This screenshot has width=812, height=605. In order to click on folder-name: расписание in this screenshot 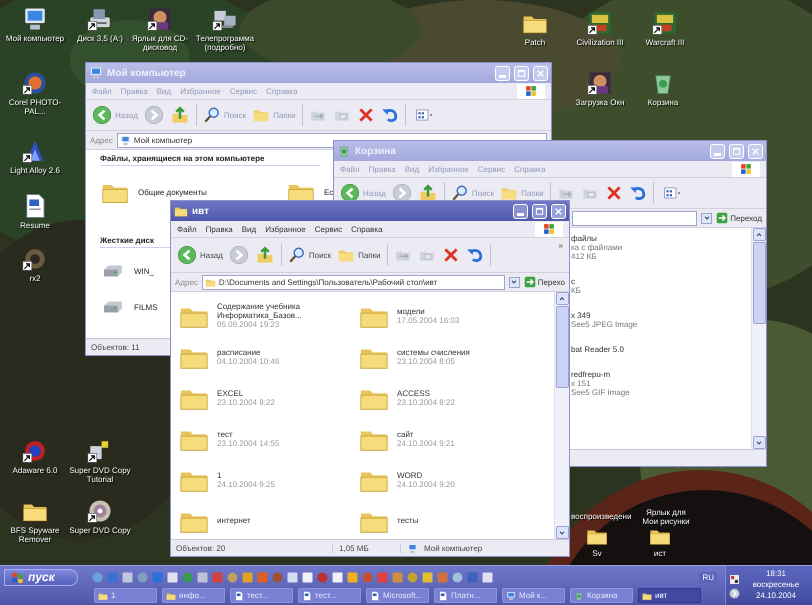, I will do `click(286, 352)`.